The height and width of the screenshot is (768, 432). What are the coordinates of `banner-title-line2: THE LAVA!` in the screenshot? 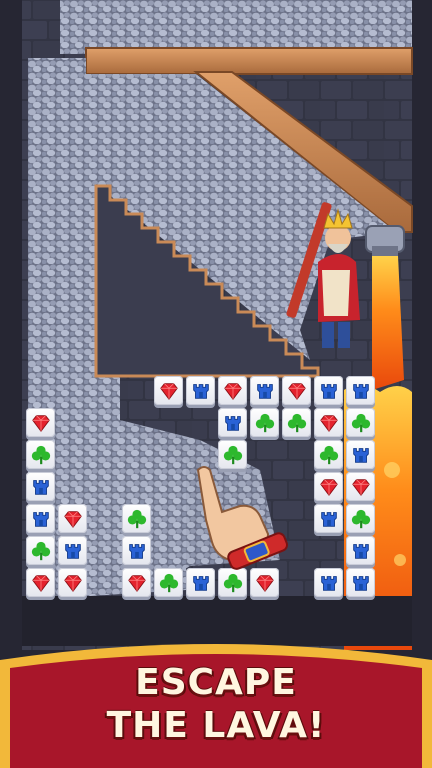 It's located at (216, 725).